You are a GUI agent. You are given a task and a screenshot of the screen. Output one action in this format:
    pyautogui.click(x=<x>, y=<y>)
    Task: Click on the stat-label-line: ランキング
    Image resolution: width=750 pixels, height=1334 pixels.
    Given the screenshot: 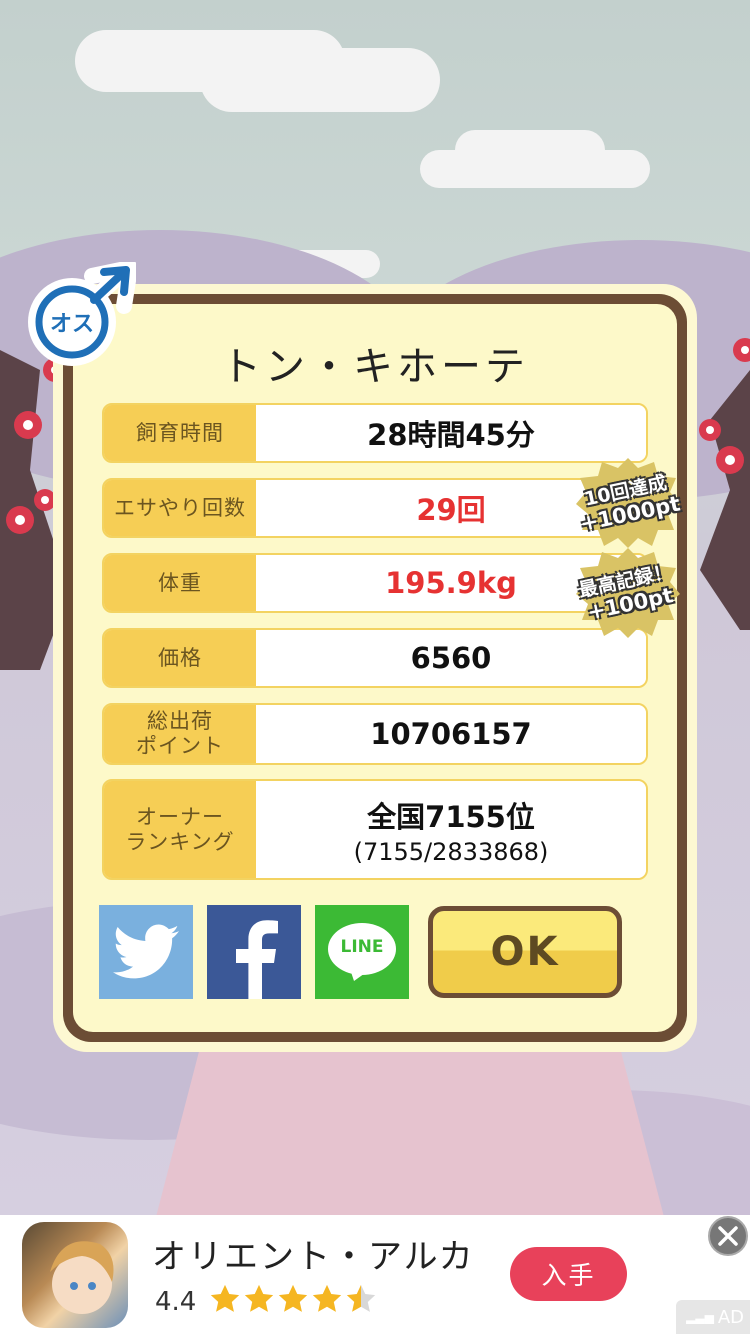 What is the action you would take?
    pyautogui.click(x=180, y=841)
    